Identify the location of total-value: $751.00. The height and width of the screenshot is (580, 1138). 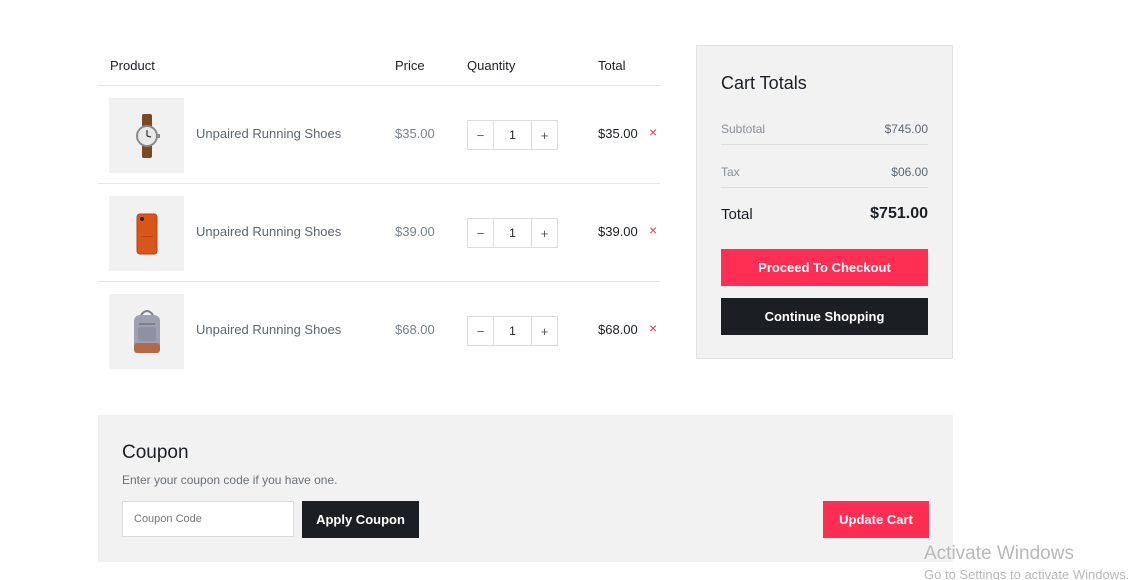
(899, 213).